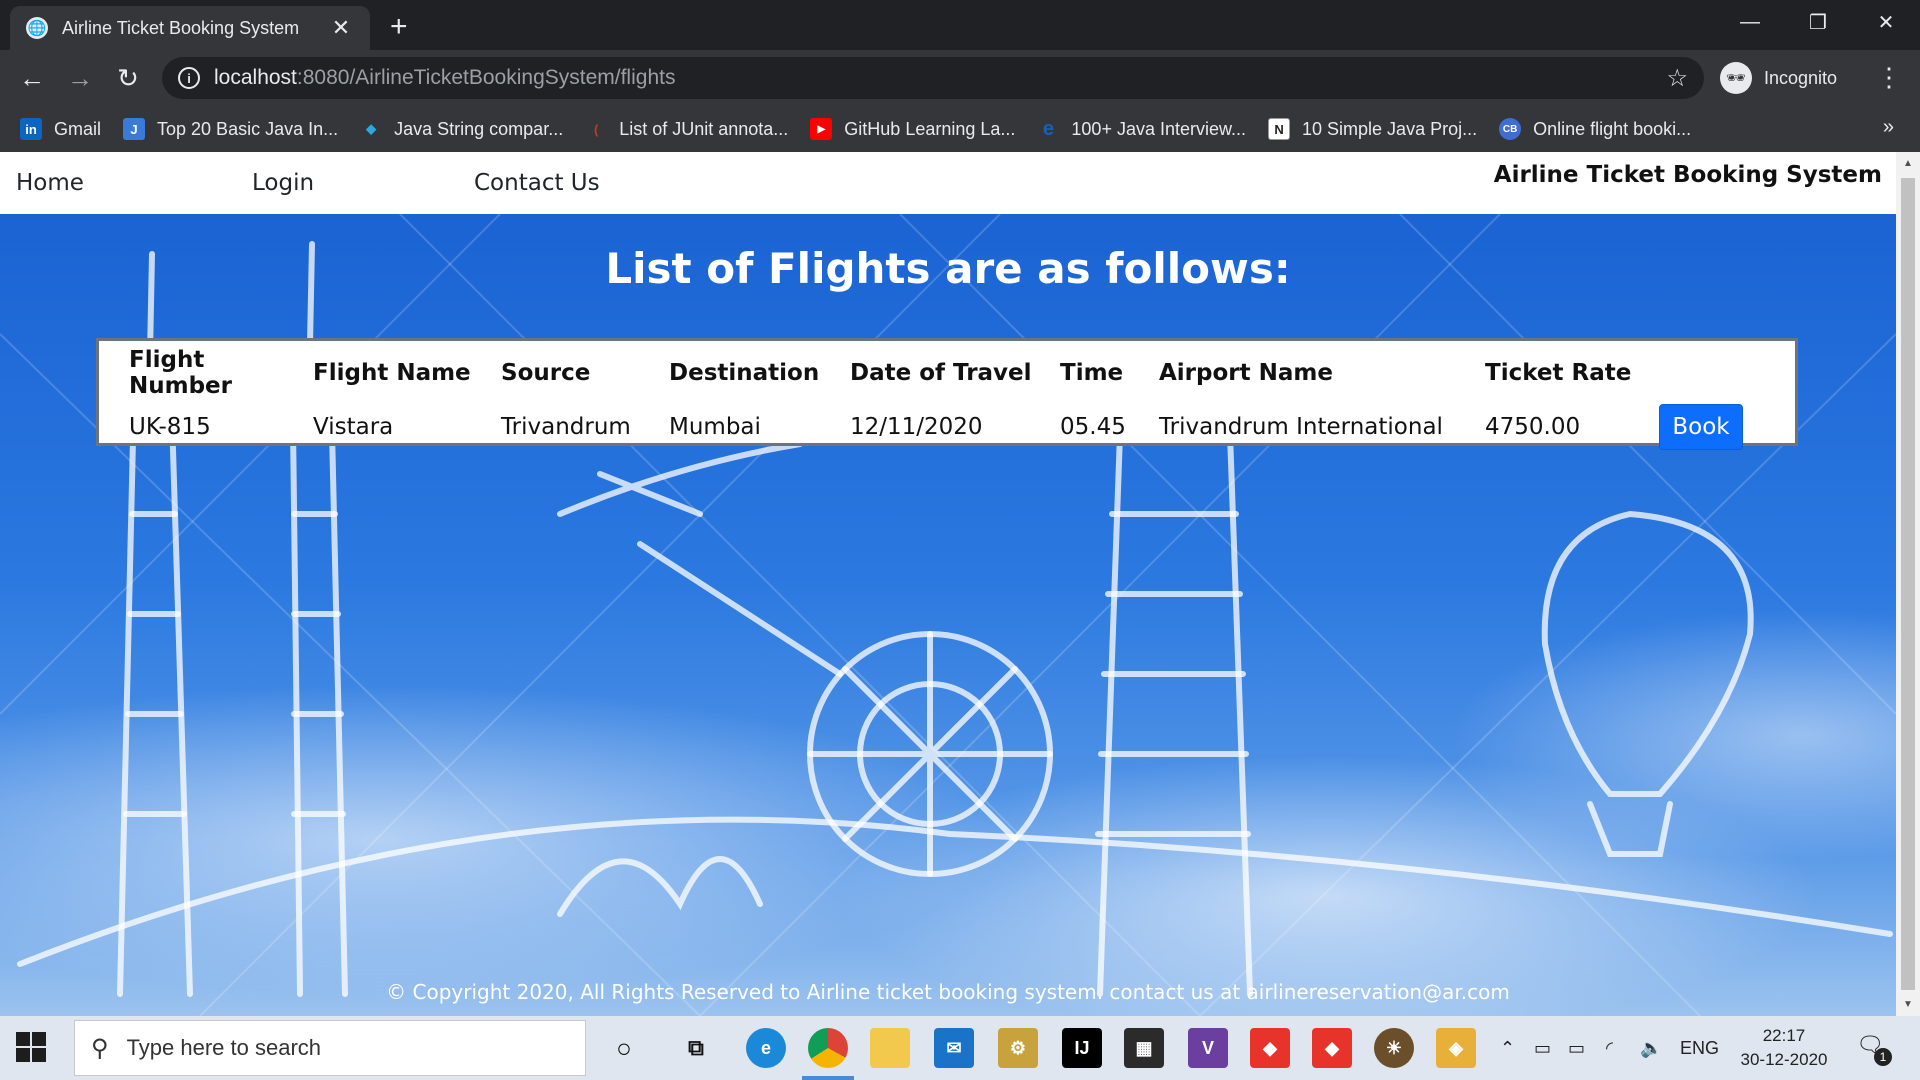 The height and width of the screenshot is (1080, 1920). Describe the element at coordinates (78, 128) in the screenshot. I see `bookmark-label: Gmail` at that location.